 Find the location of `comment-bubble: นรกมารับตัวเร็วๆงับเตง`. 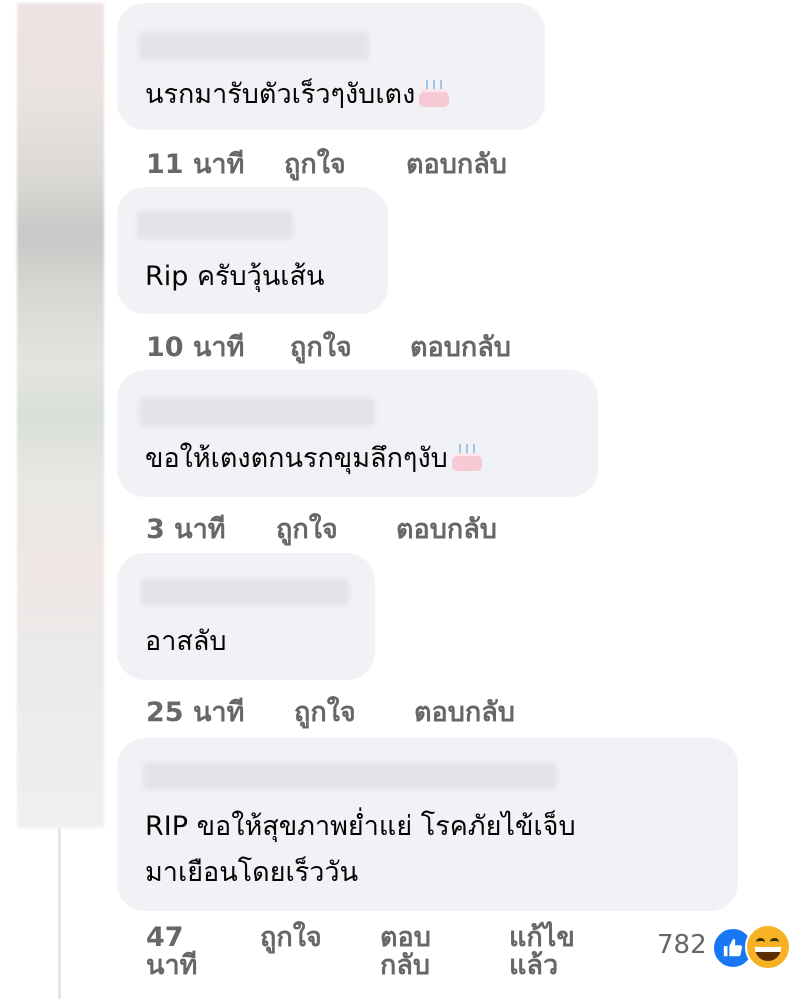

comment-bubble: นรกมารับตัวเร็วๆงับเตง is located at coordinates (331, 66).